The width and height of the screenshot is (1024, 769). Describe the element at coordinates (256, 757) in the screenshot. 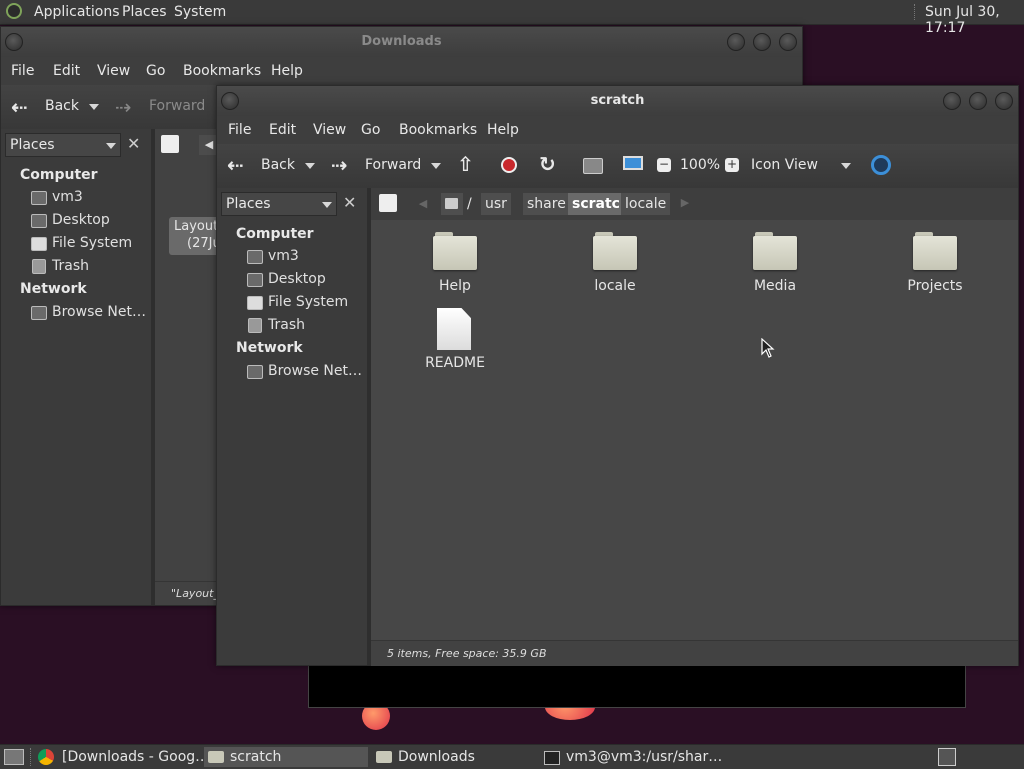

I see `task-label: scratch` at that location.